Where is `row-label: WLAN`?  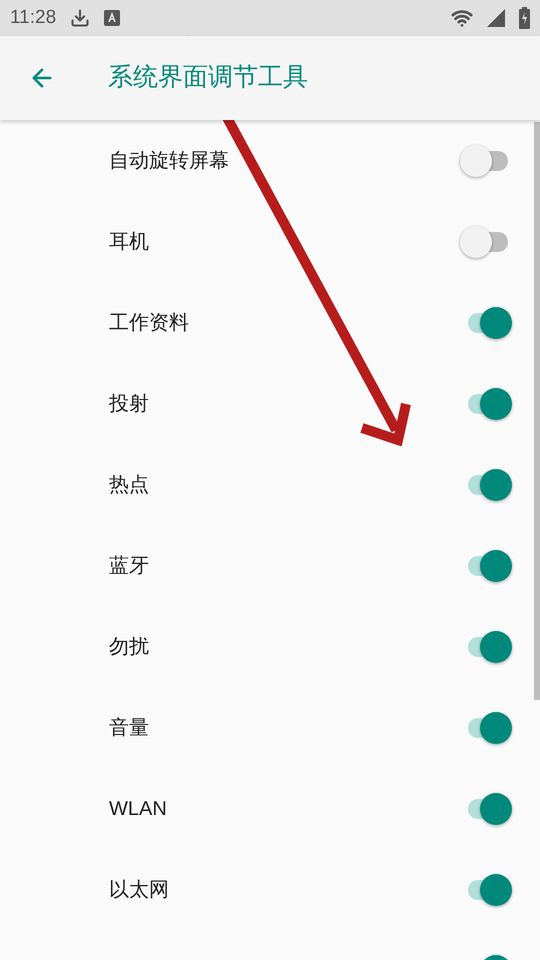 row-label: WLAN is located at coordinates (138, 809).